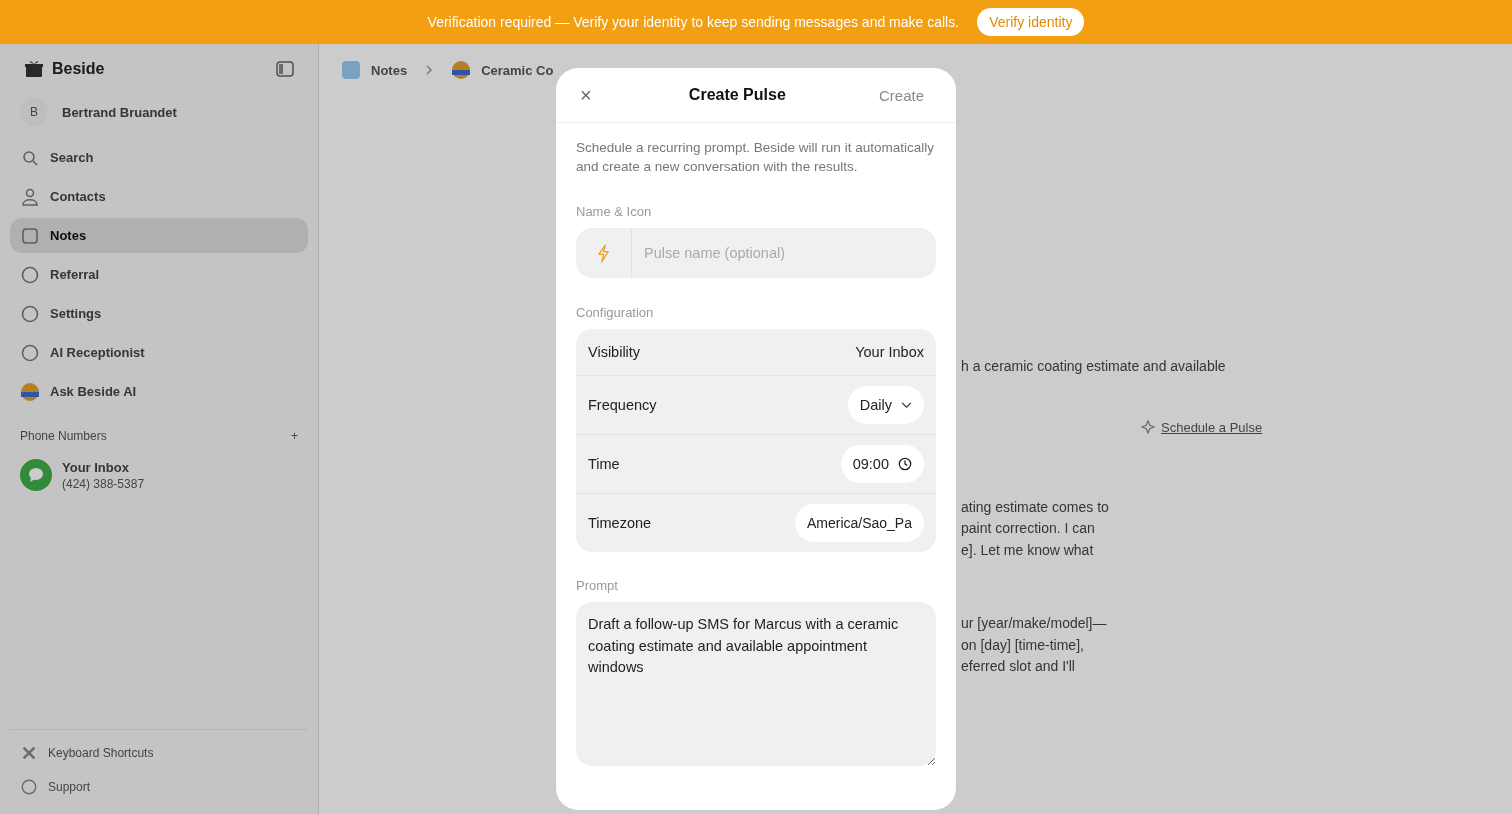 This screenshot has height=814, width=1512. I want to click on clock-icon, so click(905, 464).